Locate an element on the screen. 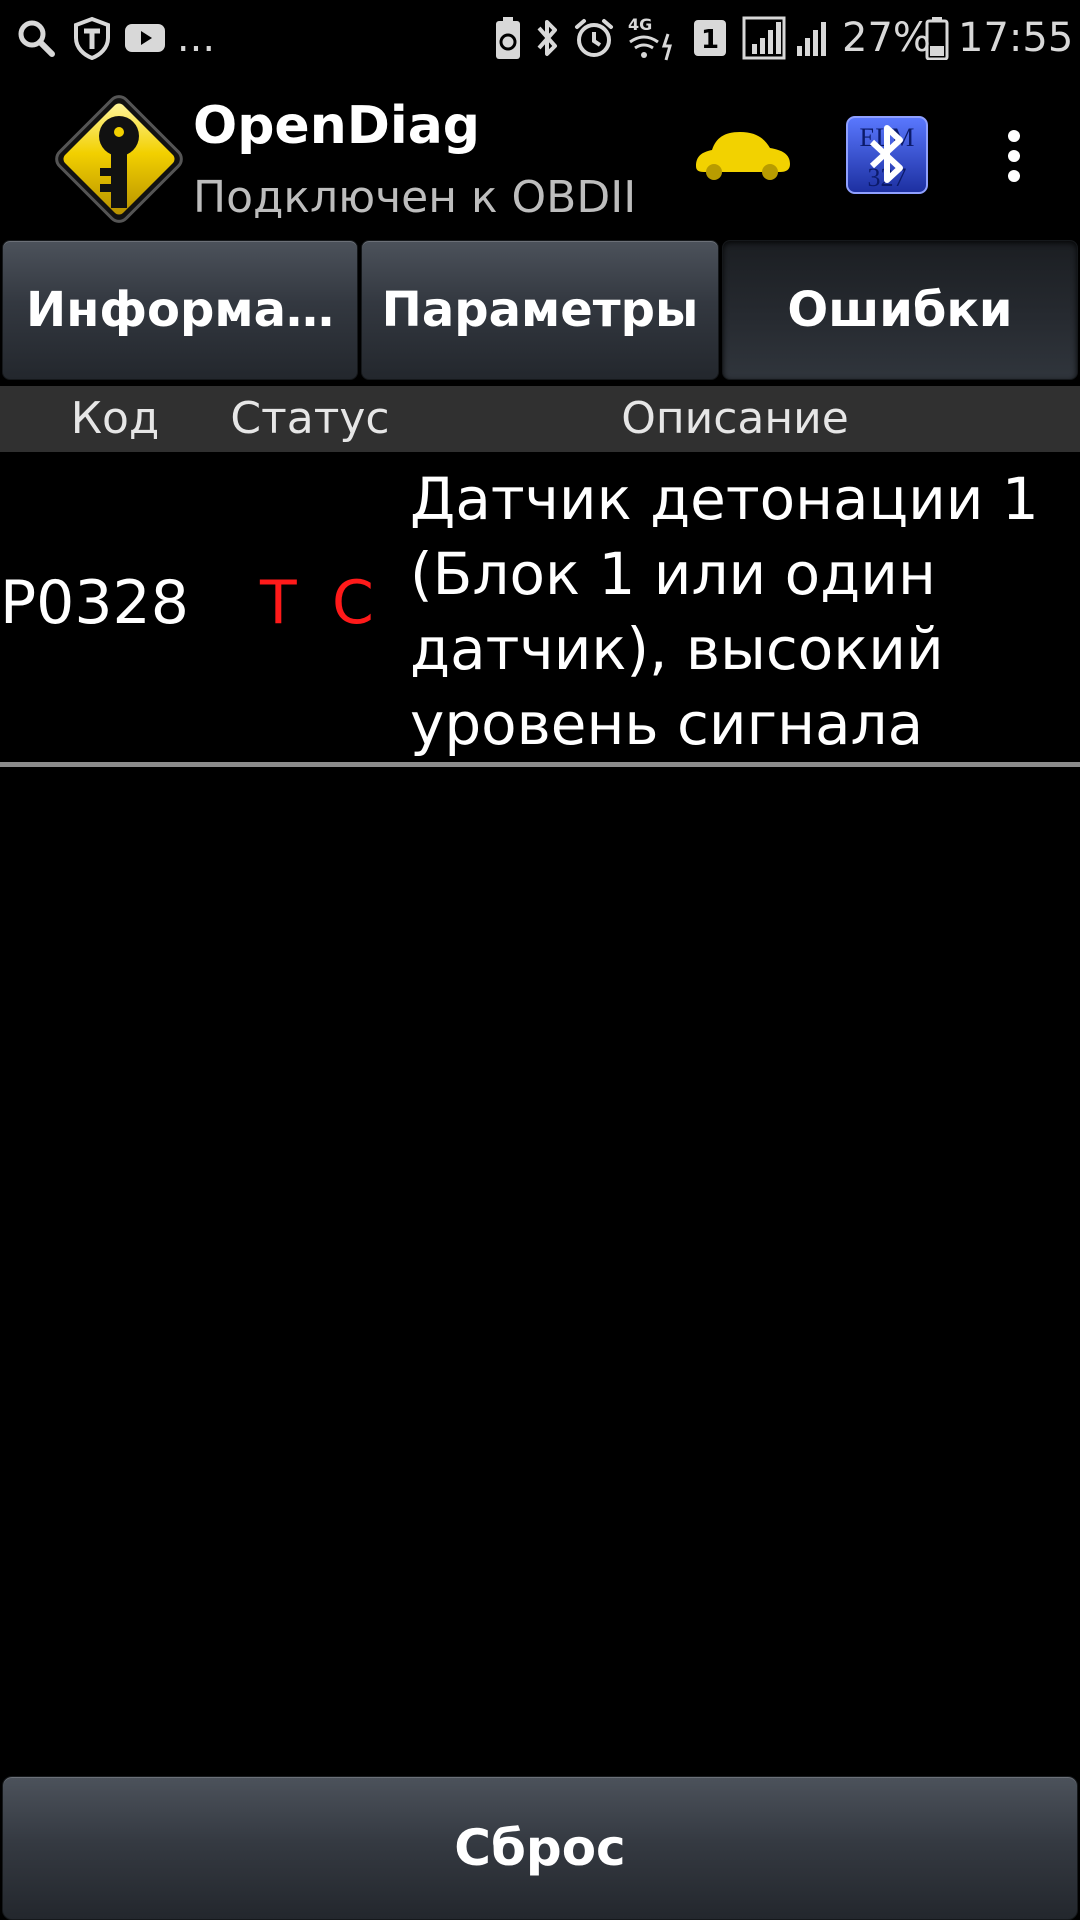 This screenshot has height=1920, width=1080. reset-errors-button: Сброс is located at coordinates (540, 1848).